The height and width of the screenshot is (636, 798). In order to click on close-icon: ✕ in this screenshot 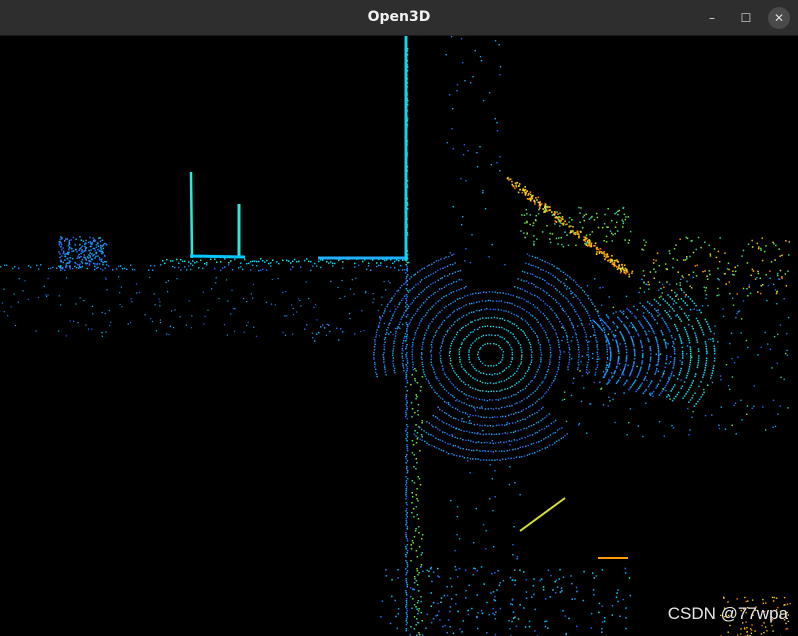, I will do `click(779, 18)`.